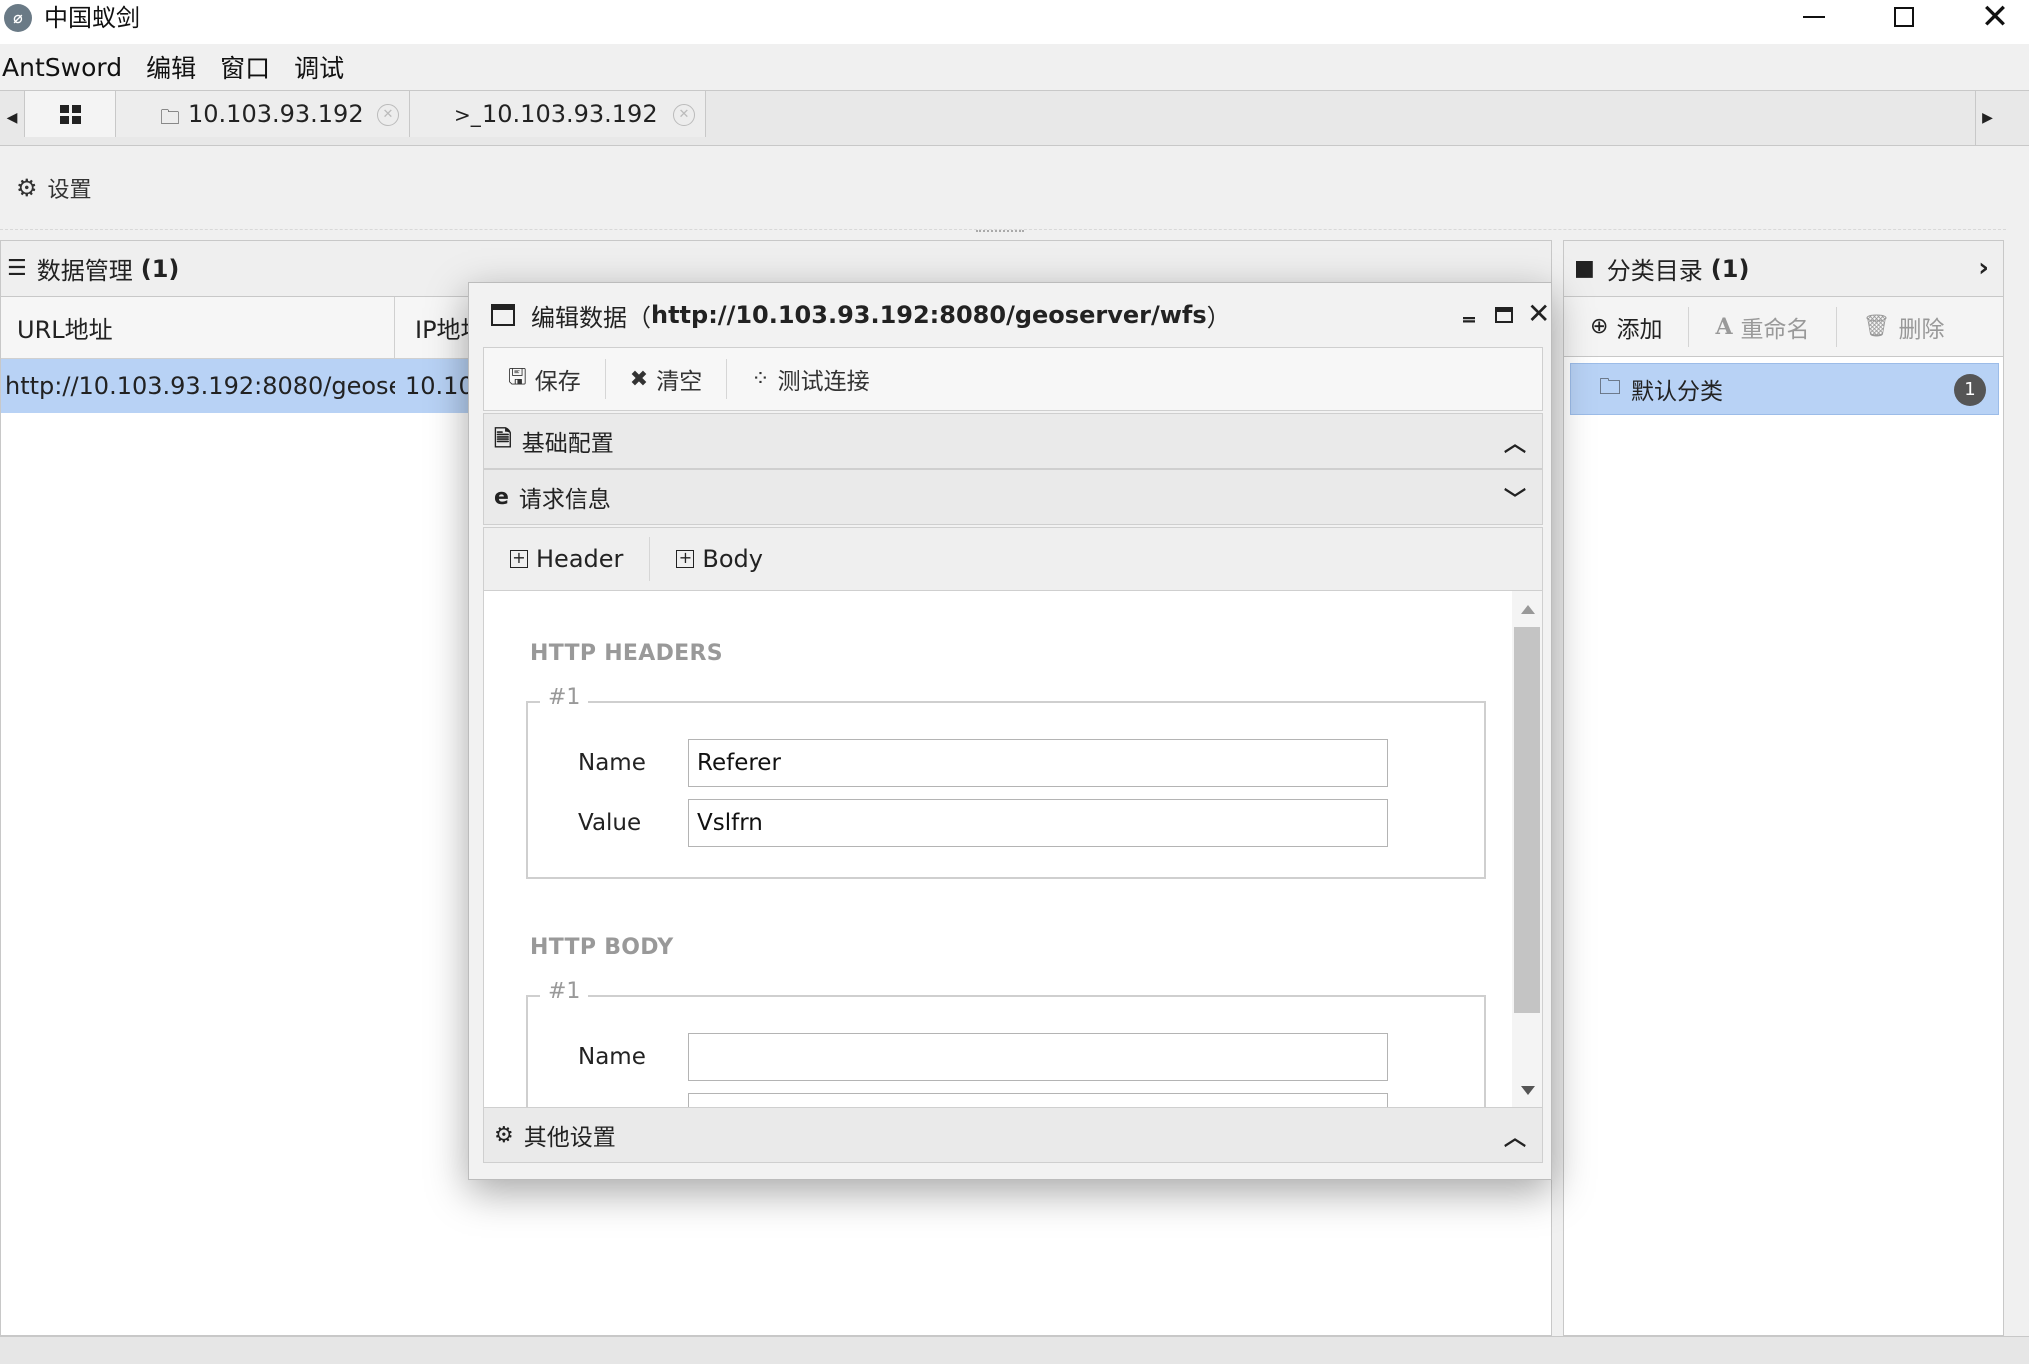 The width and height of the screenshot is (2029, 1364). I want to click on body-legend: #1, so click(564, 991).